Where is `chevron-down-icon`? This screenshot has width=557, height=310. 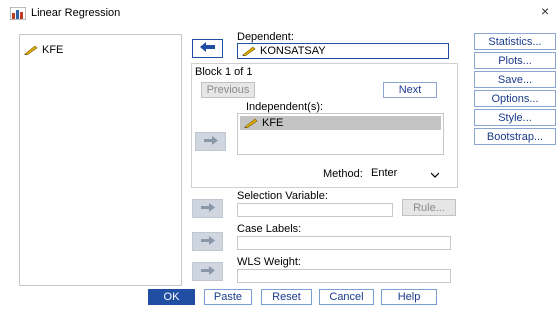 chevron-down-icon is located at coordinates (435, 175).